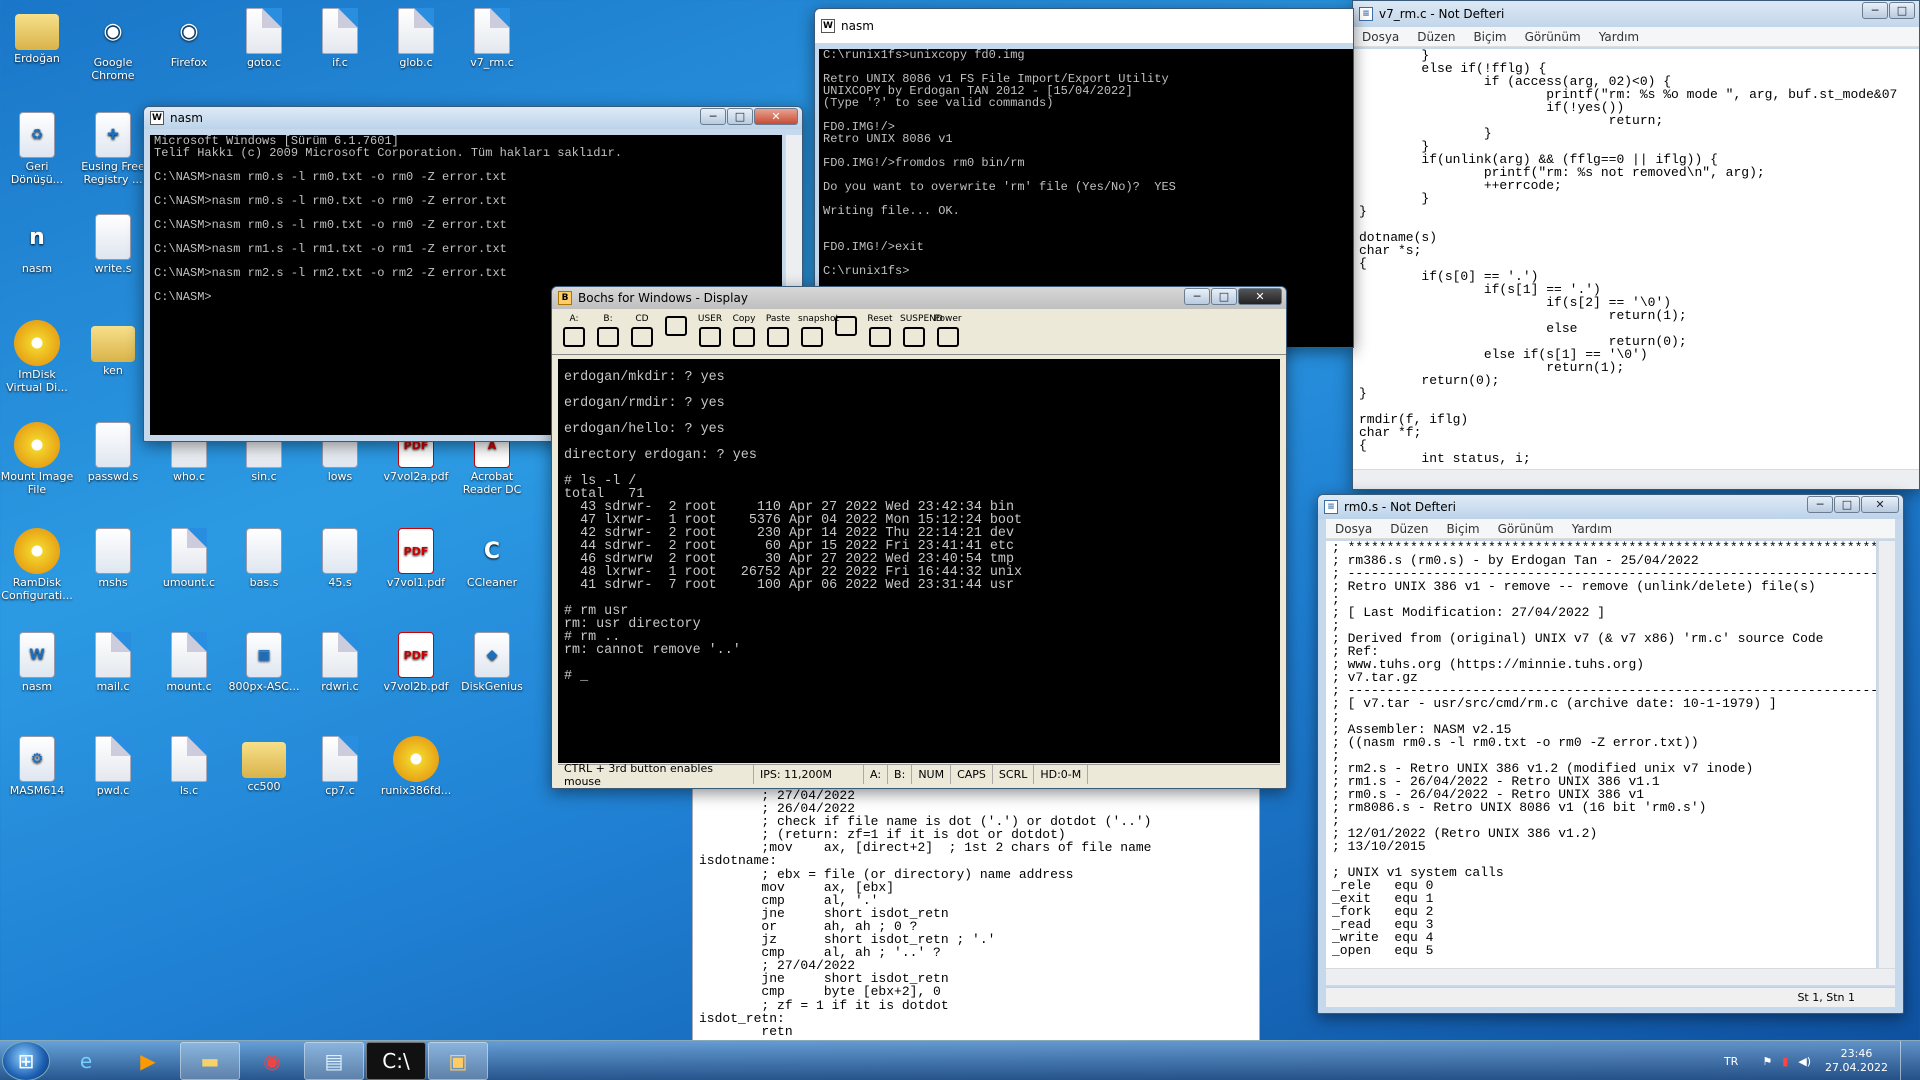 Image resolution: width=1920 pixels, height=1080 pixels. I want to click on bochs-tool-button: USER, so click(710, 332).